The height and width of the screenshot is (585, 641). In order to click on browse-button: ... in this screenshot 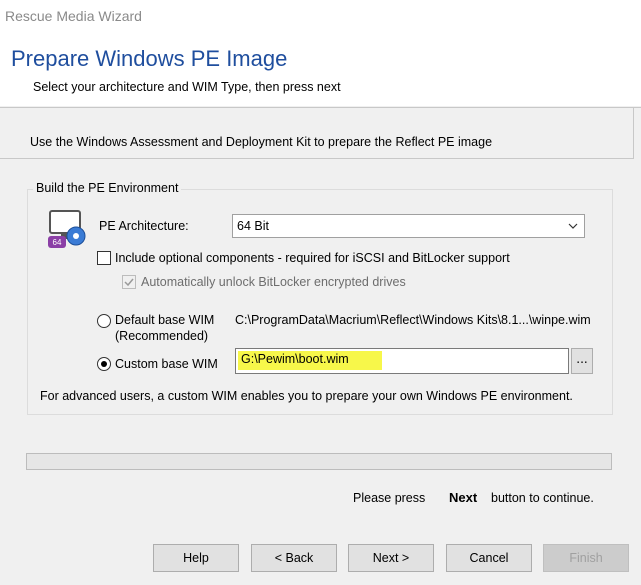, I will do `click(582, 361)`.